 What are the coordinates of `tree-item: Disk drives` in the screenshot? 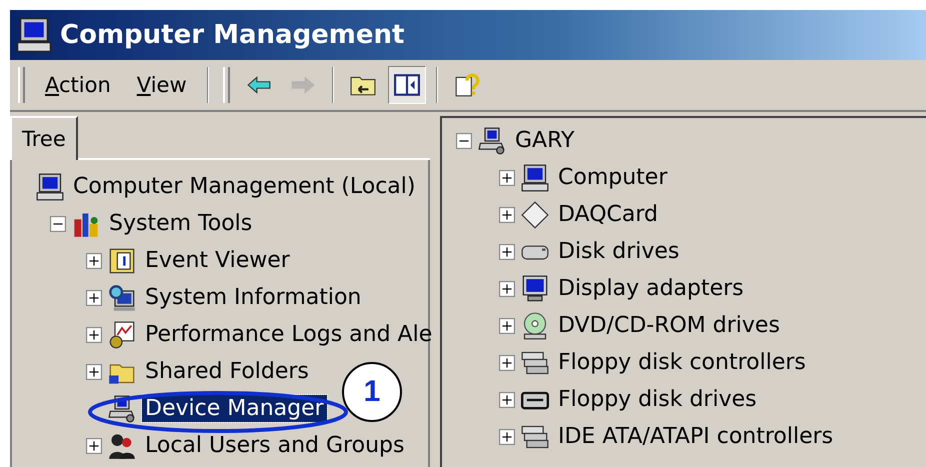 It's located at (618, 251).